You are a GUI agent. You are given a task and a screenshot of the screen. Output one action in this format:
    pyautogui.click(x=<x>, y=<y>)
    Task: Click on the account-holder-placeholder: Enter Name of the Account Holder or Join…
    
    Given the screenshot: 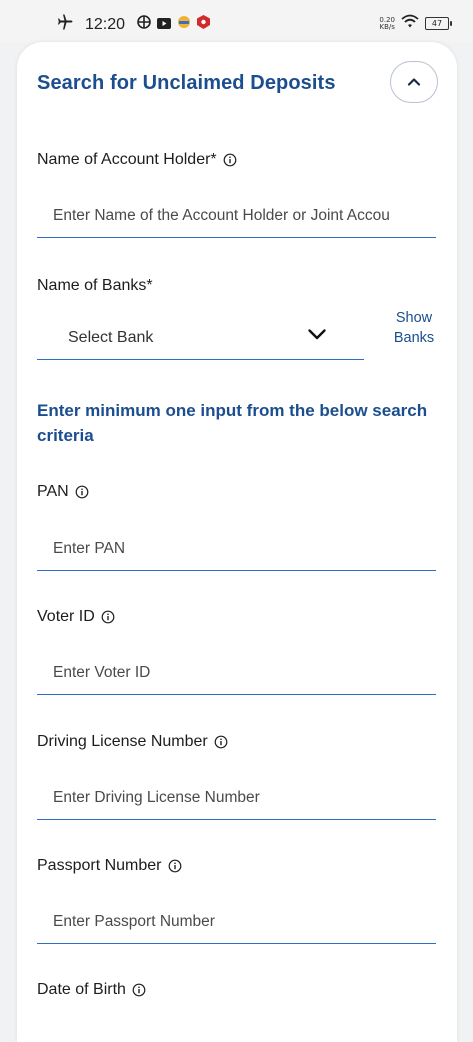 What is the action you would take?
    pyautogui.click(x=221, y=215)
    